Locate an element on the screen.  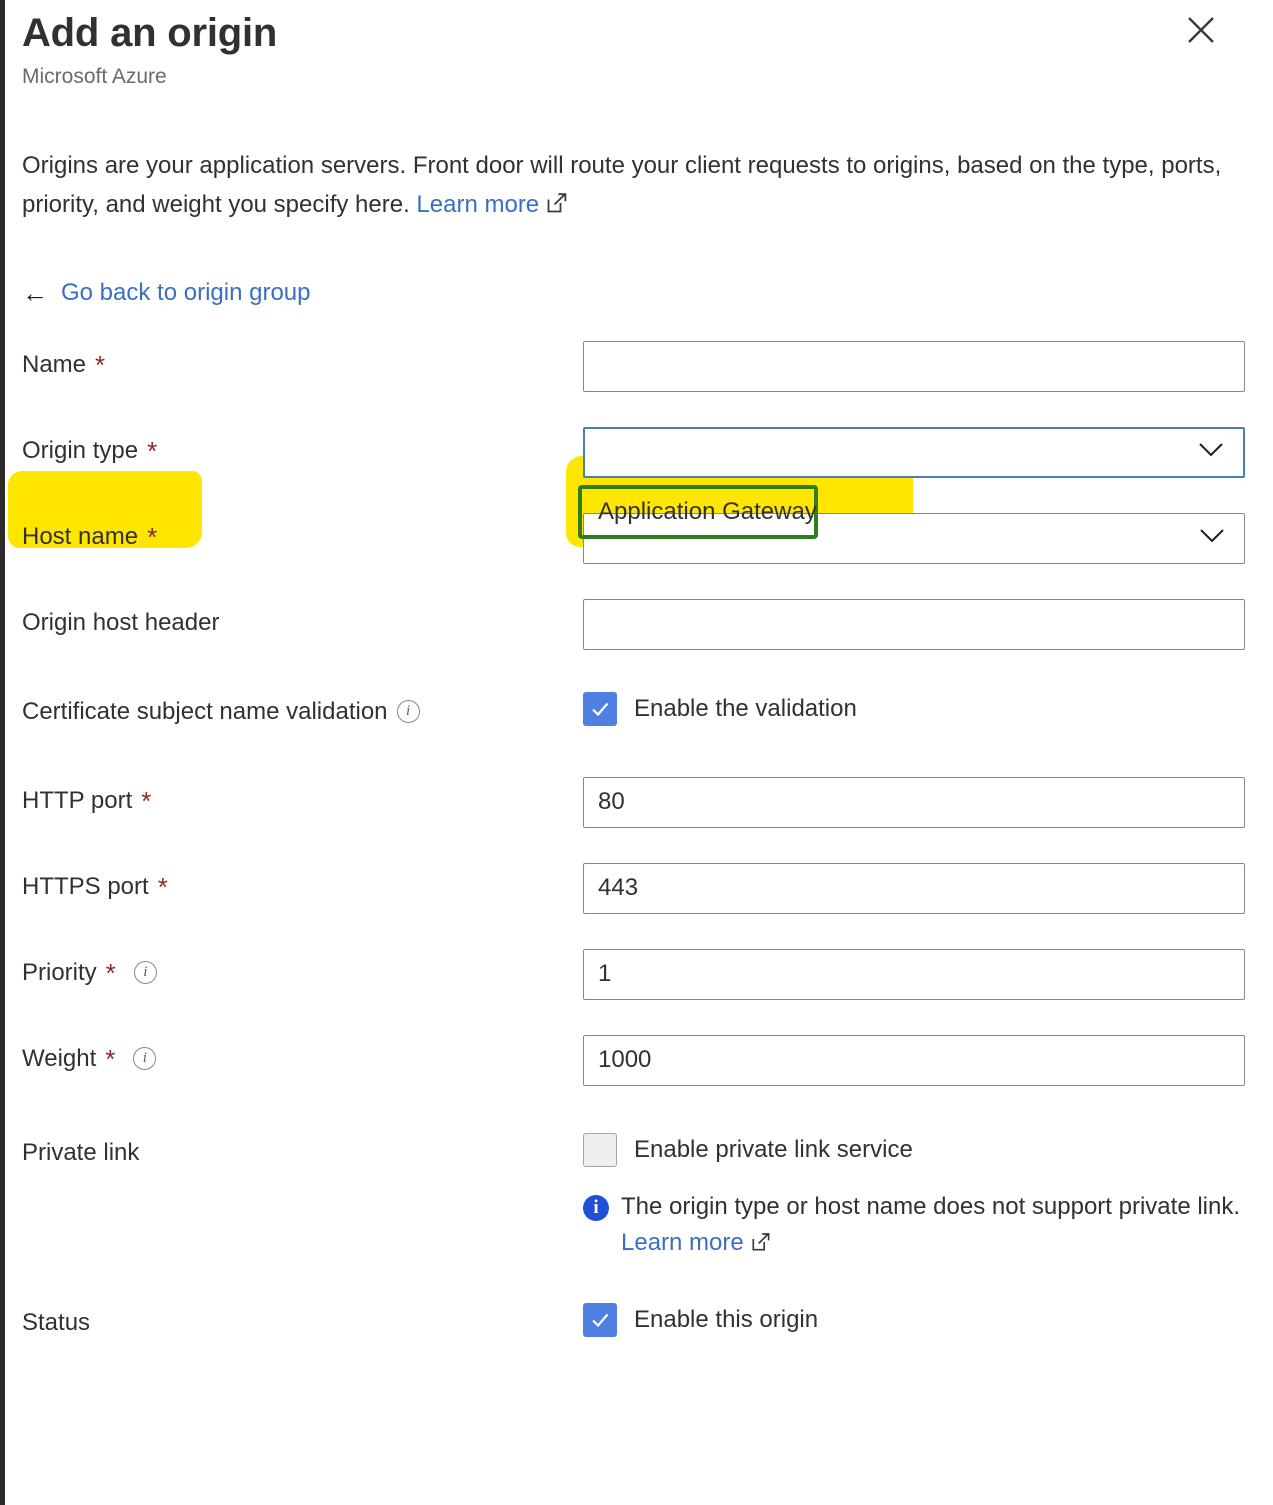
form-row-http-port: HTTP port * 80 is located at coordinates (635, 807).